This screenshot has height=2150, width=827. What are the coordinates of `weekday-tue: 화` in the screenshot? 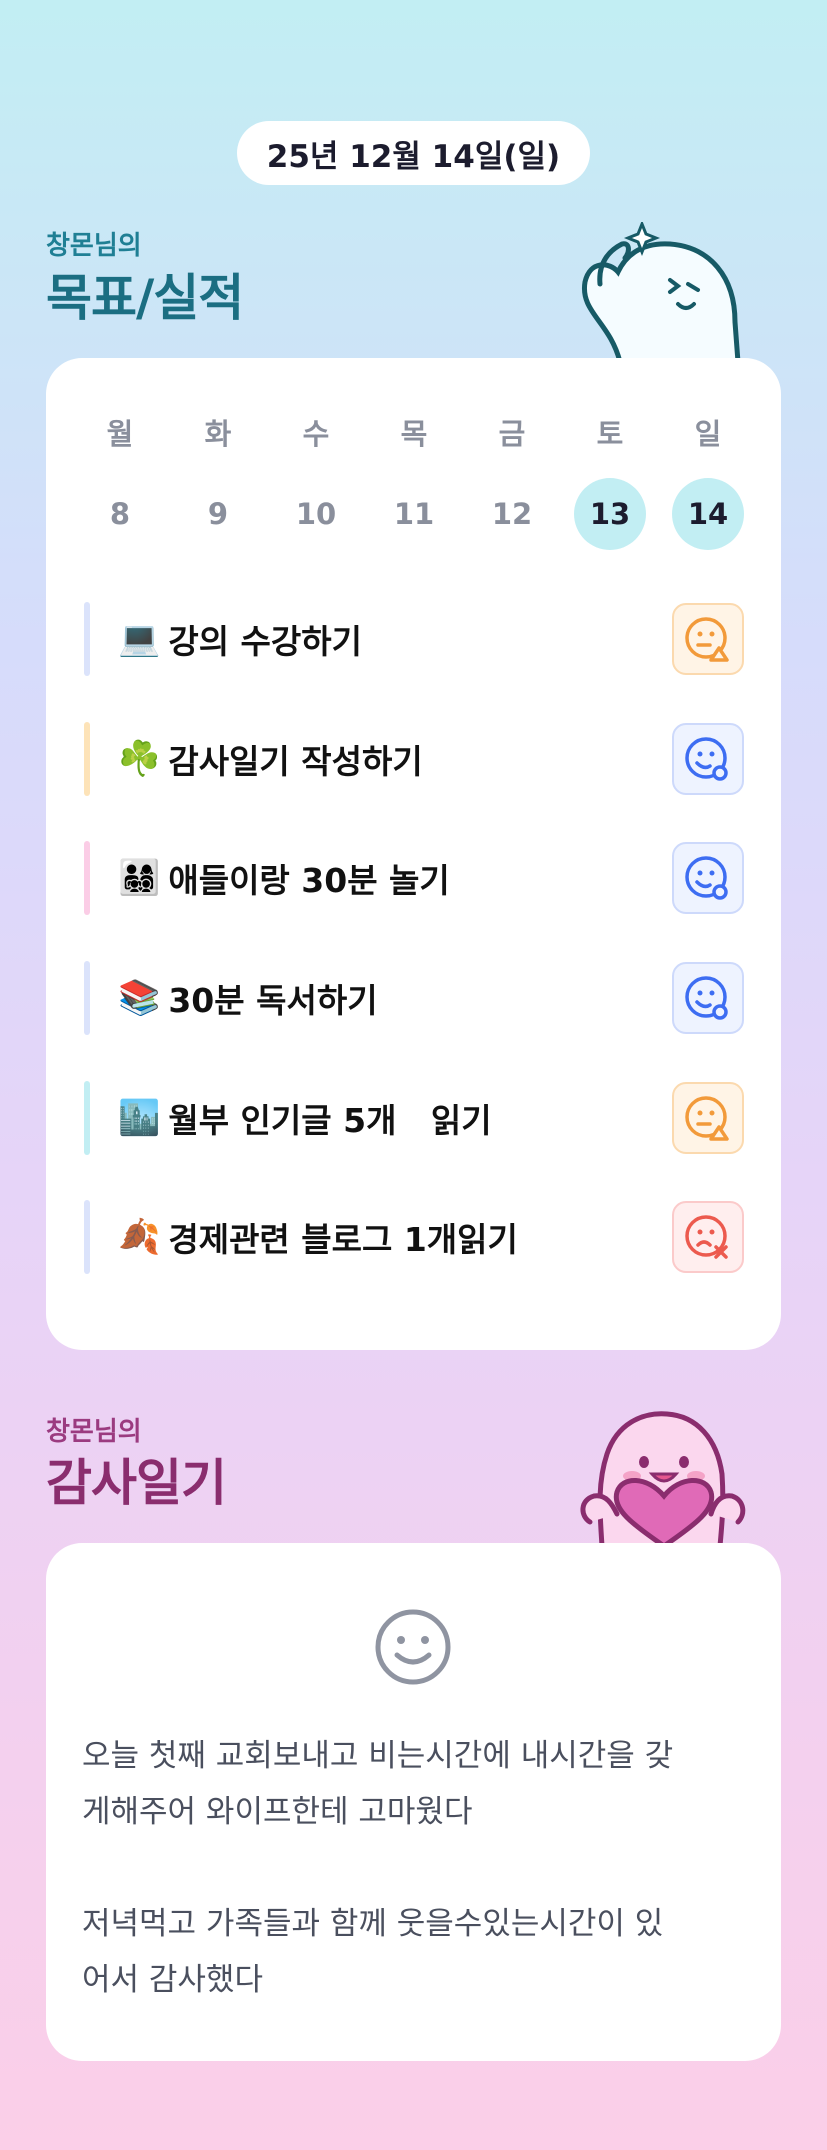 It's located at (218, 434).